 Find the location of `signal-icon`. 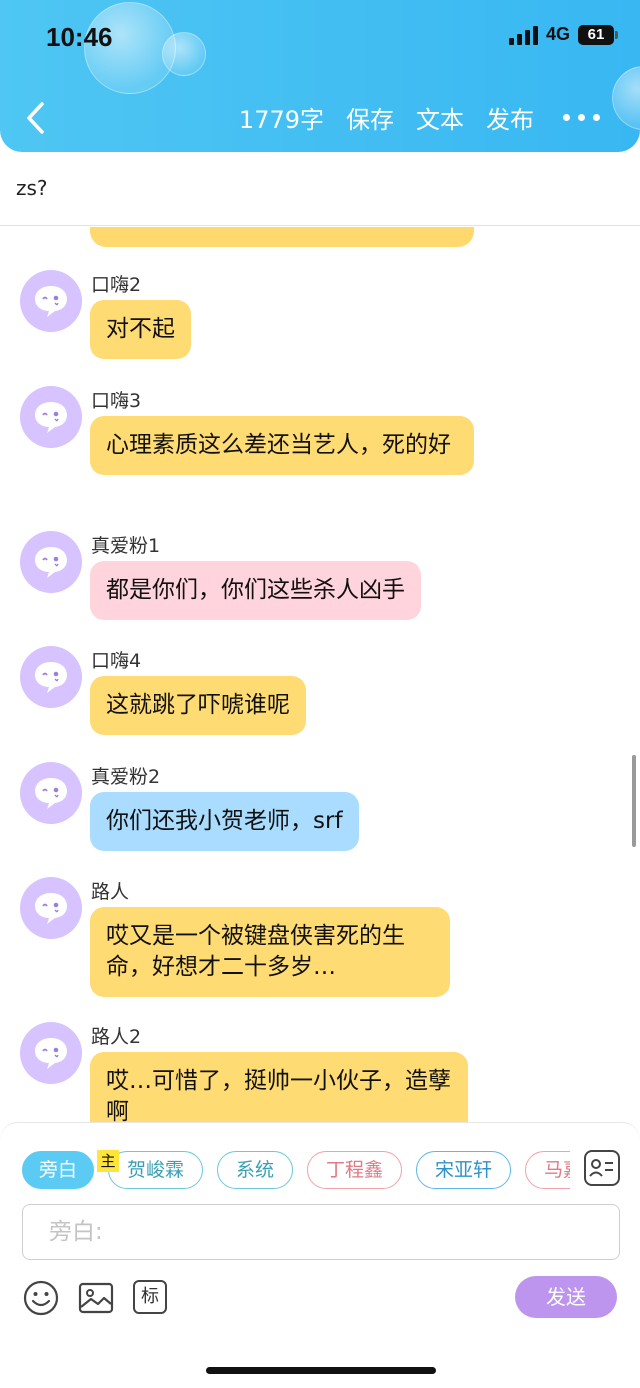

signal-icon is located at coordinates (523, 35).